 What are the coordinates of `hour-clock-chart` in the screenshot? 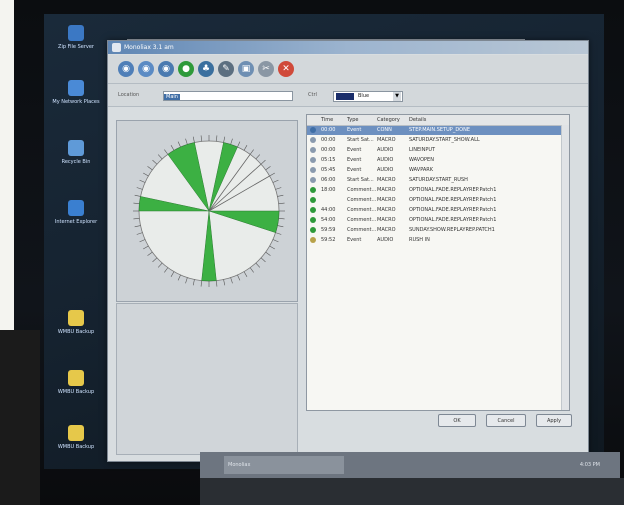 It's located at (209, 211).